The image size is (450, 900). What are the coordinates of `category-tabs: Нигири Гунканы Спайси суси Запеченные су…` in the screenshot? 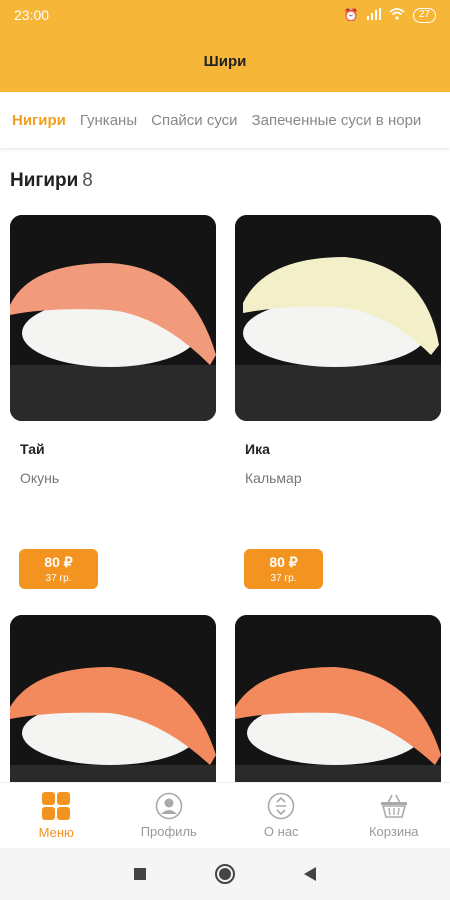 It's located at (225, 120).